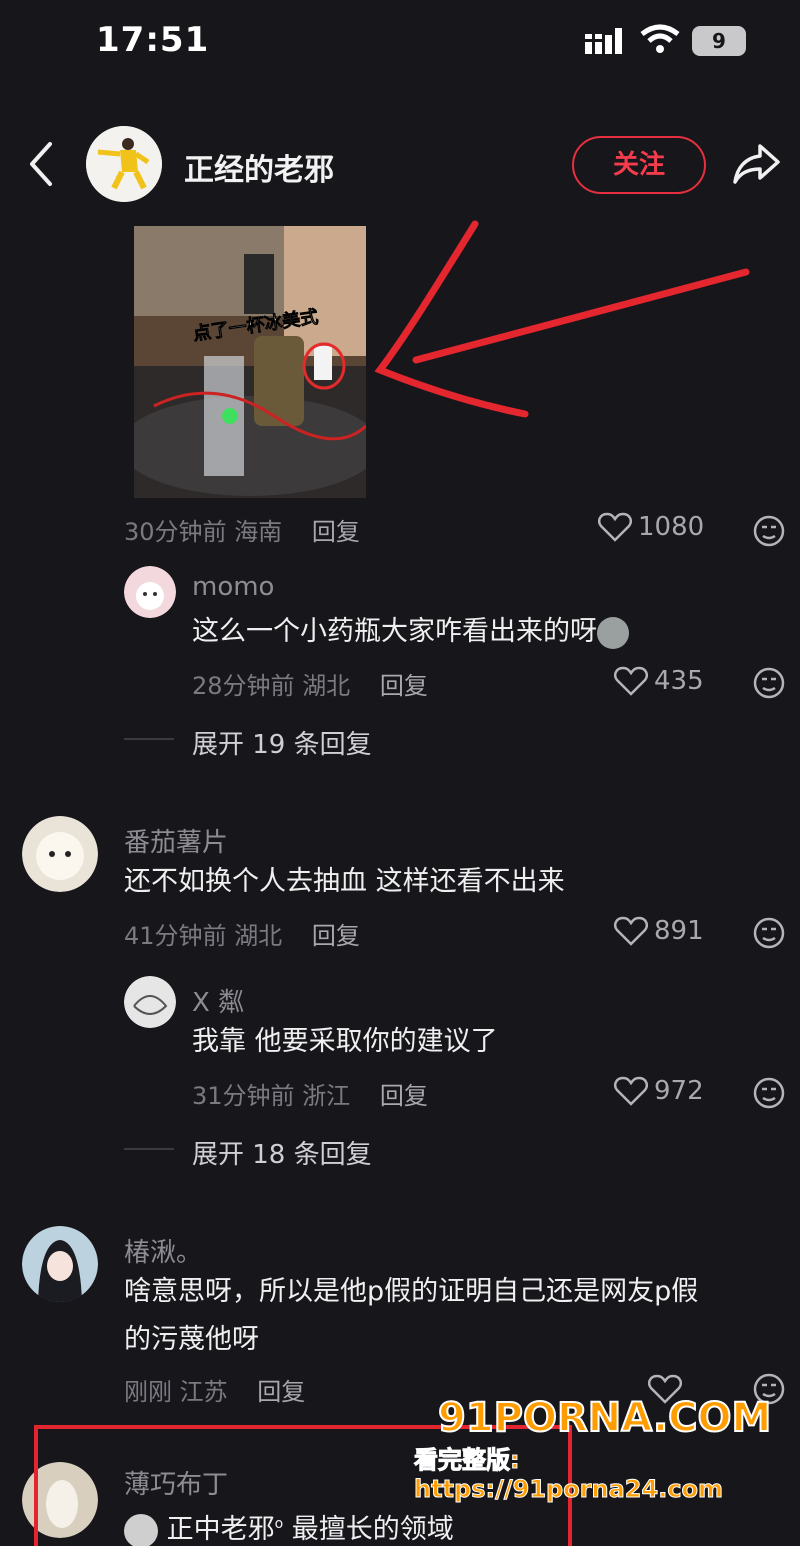 This screenshot has height=1546, width=800. Describe the element at coordinates (153, 40) in the screenshot. I see `status-time: 17:51` at that location.